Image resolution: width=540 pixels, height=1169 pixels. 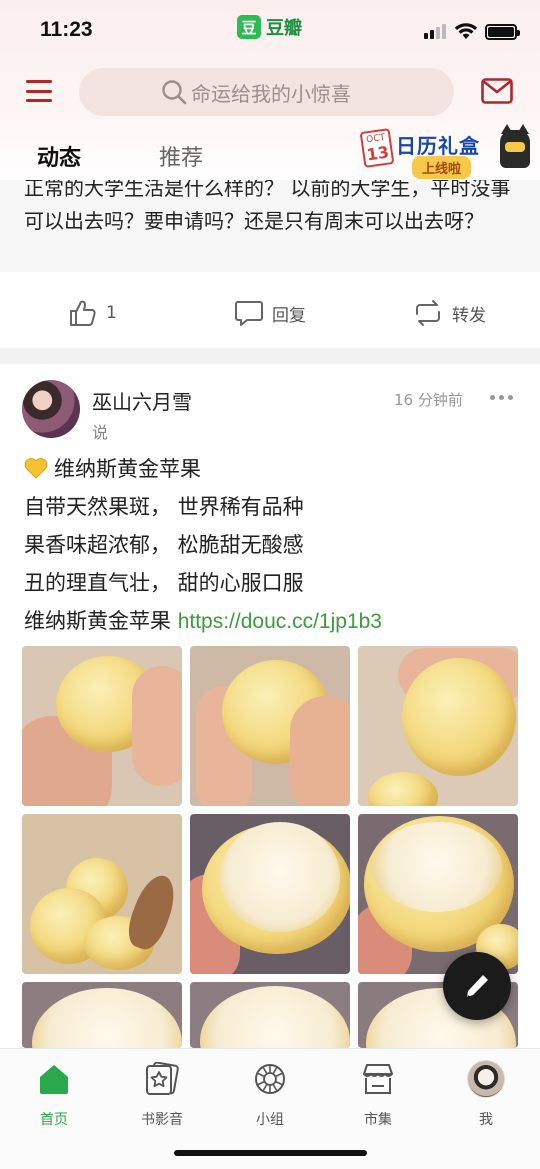 I want to click on post-link: https://douc.cc/1jp1b3, so click(x=280, y=621).